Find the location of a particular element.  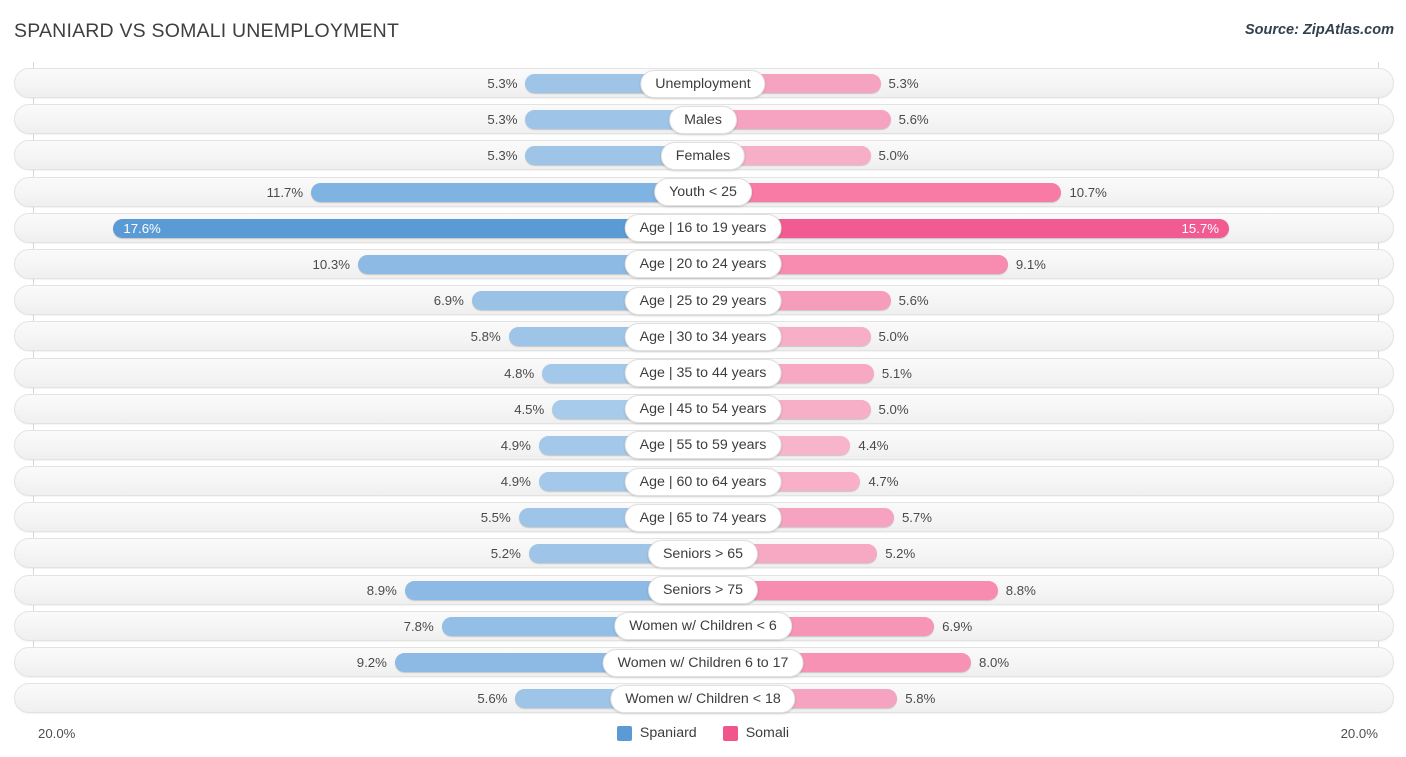

bar-row: 9.2% 8.0% Women w/ Children 6 to 17 is located at coordinates (703, 662).